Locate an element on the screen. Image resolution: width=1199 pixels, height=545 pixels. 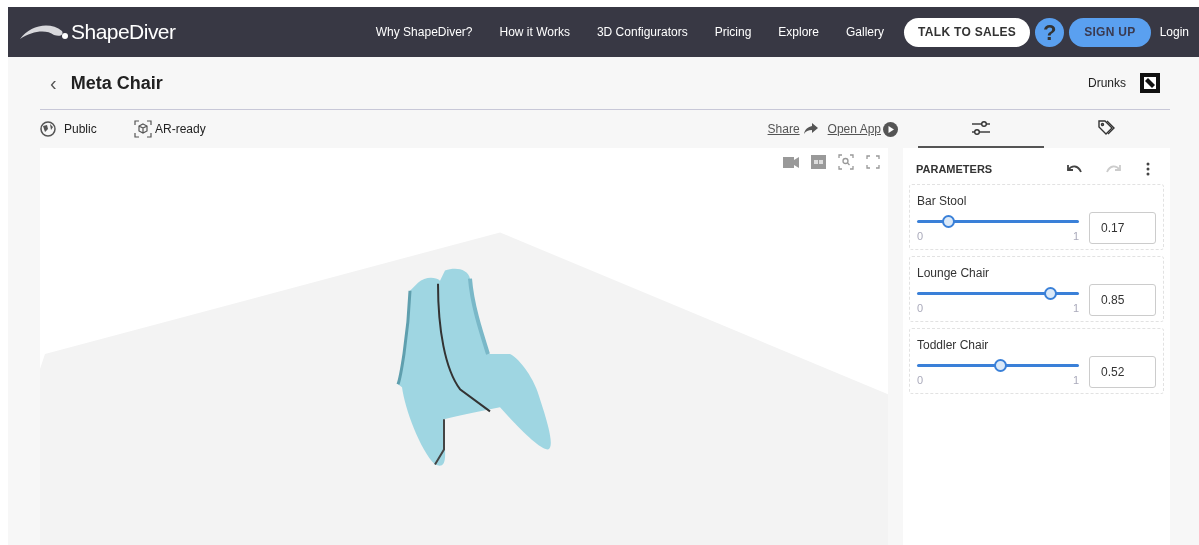
logo-text: ShapeDiver is located at coordinates (123, 32).